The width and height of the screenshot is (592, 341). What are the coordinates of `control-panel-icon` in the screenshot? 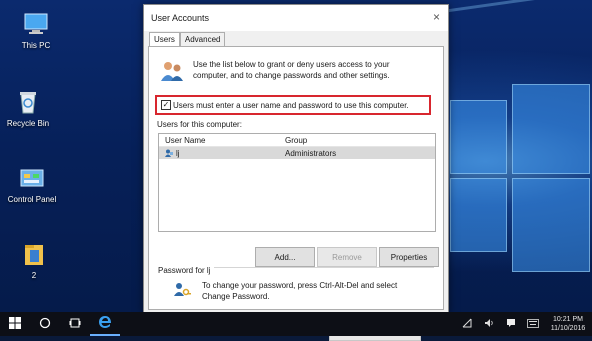 It's located at (32, 178).